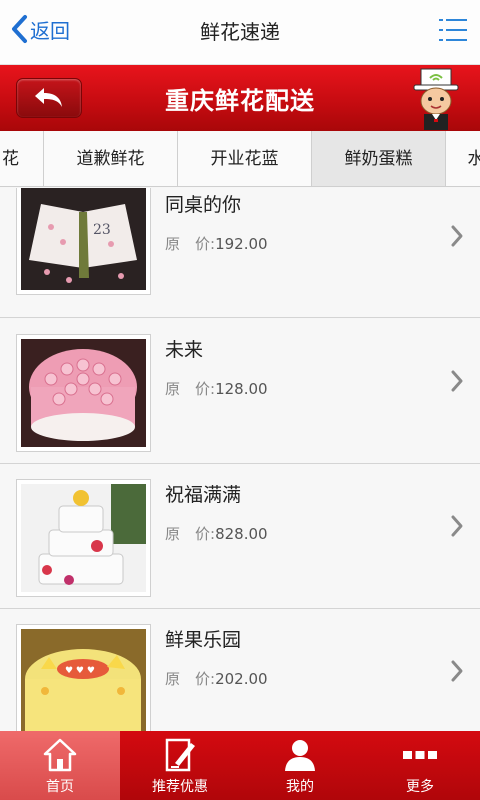  What do you see at coordinates (203, 205) in the screenshot?
I see `product-name: 同桌的你` at bounding box center [203, 205].